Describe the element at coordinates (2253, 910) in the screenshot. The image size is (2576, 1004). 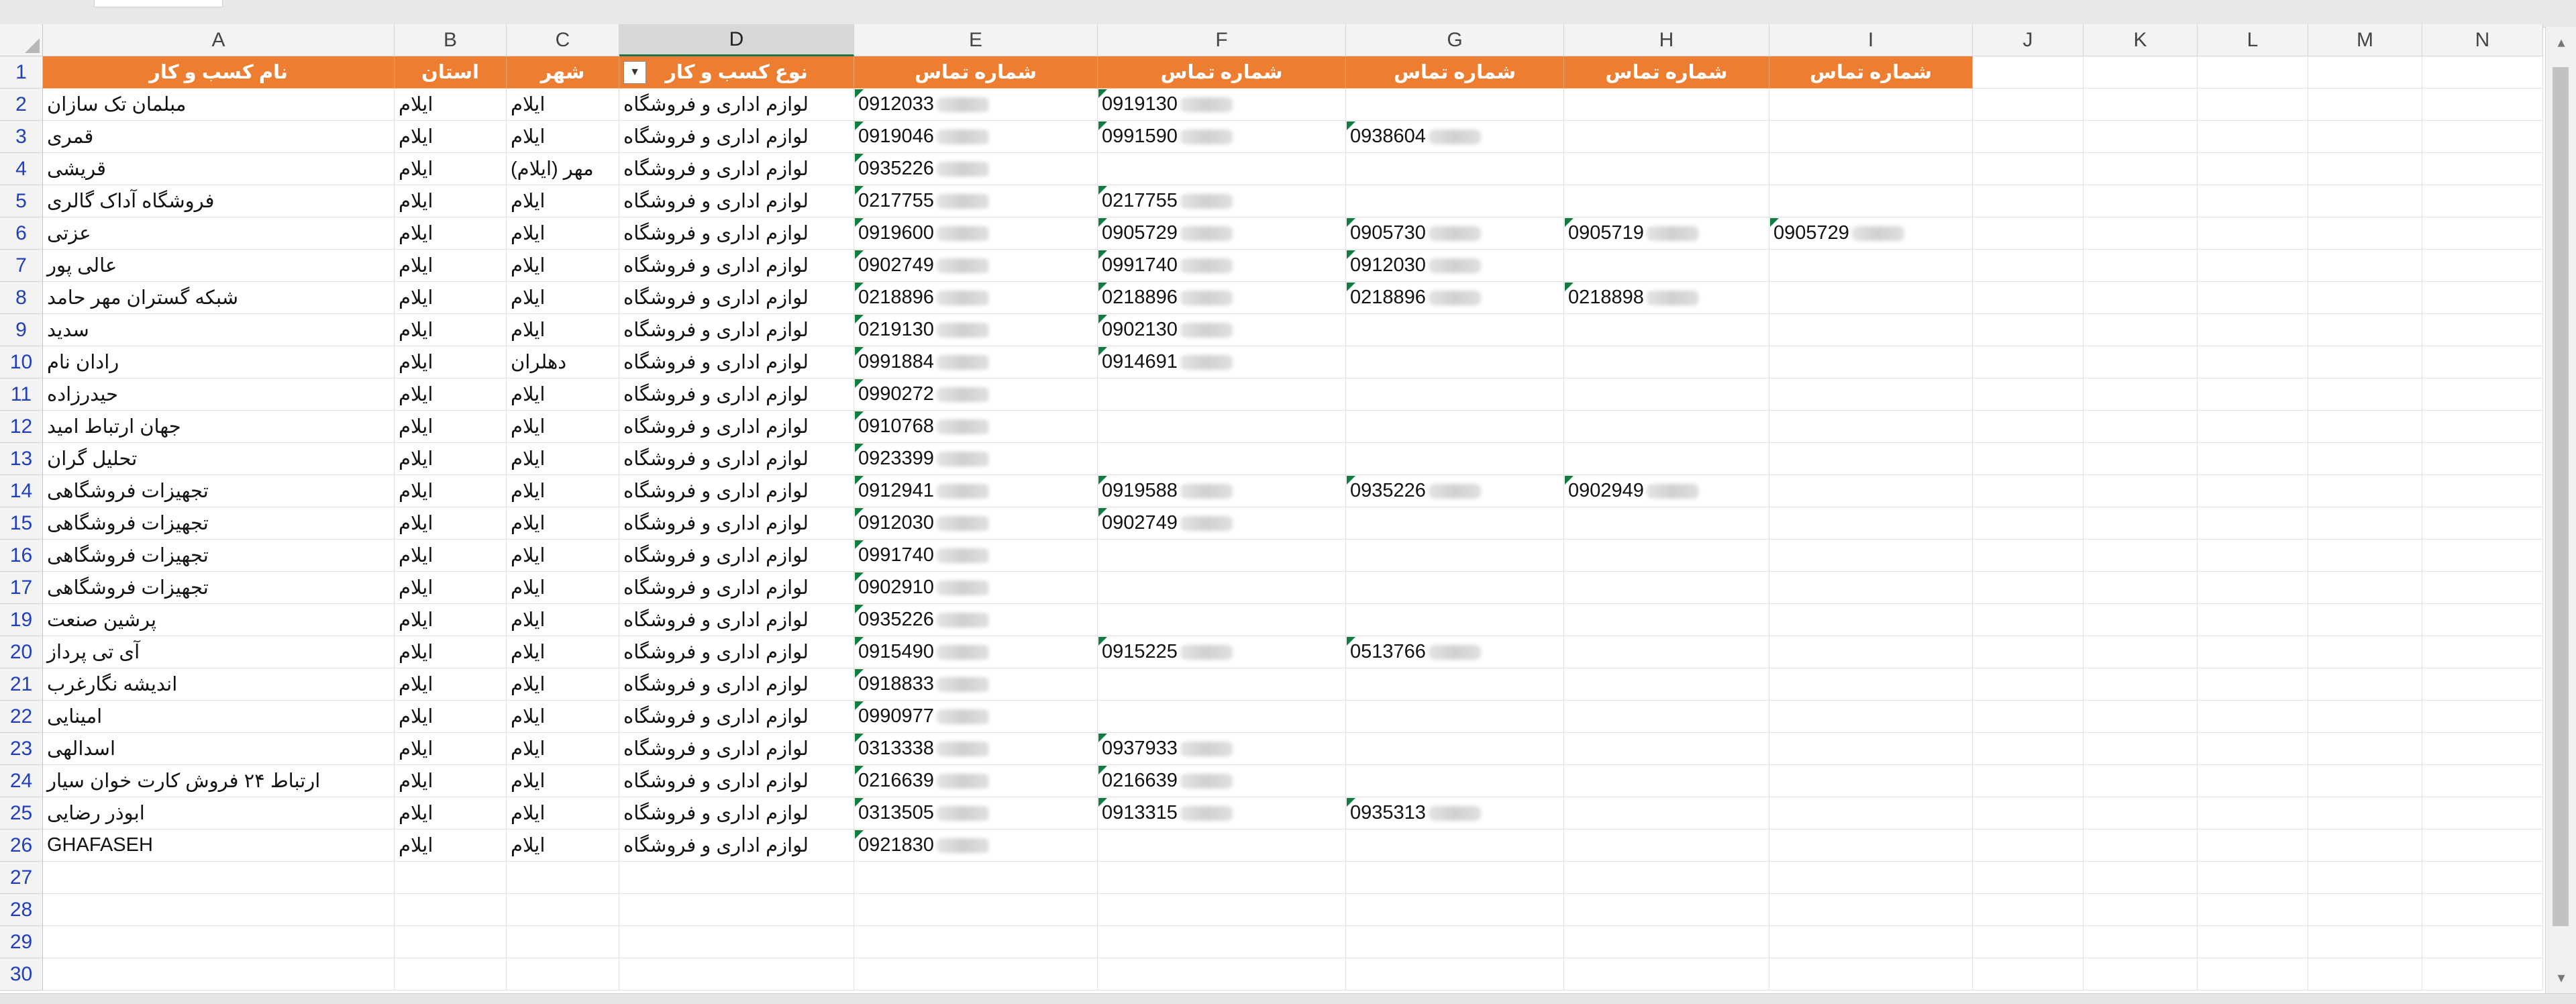
I see `cell-l28` at that location.